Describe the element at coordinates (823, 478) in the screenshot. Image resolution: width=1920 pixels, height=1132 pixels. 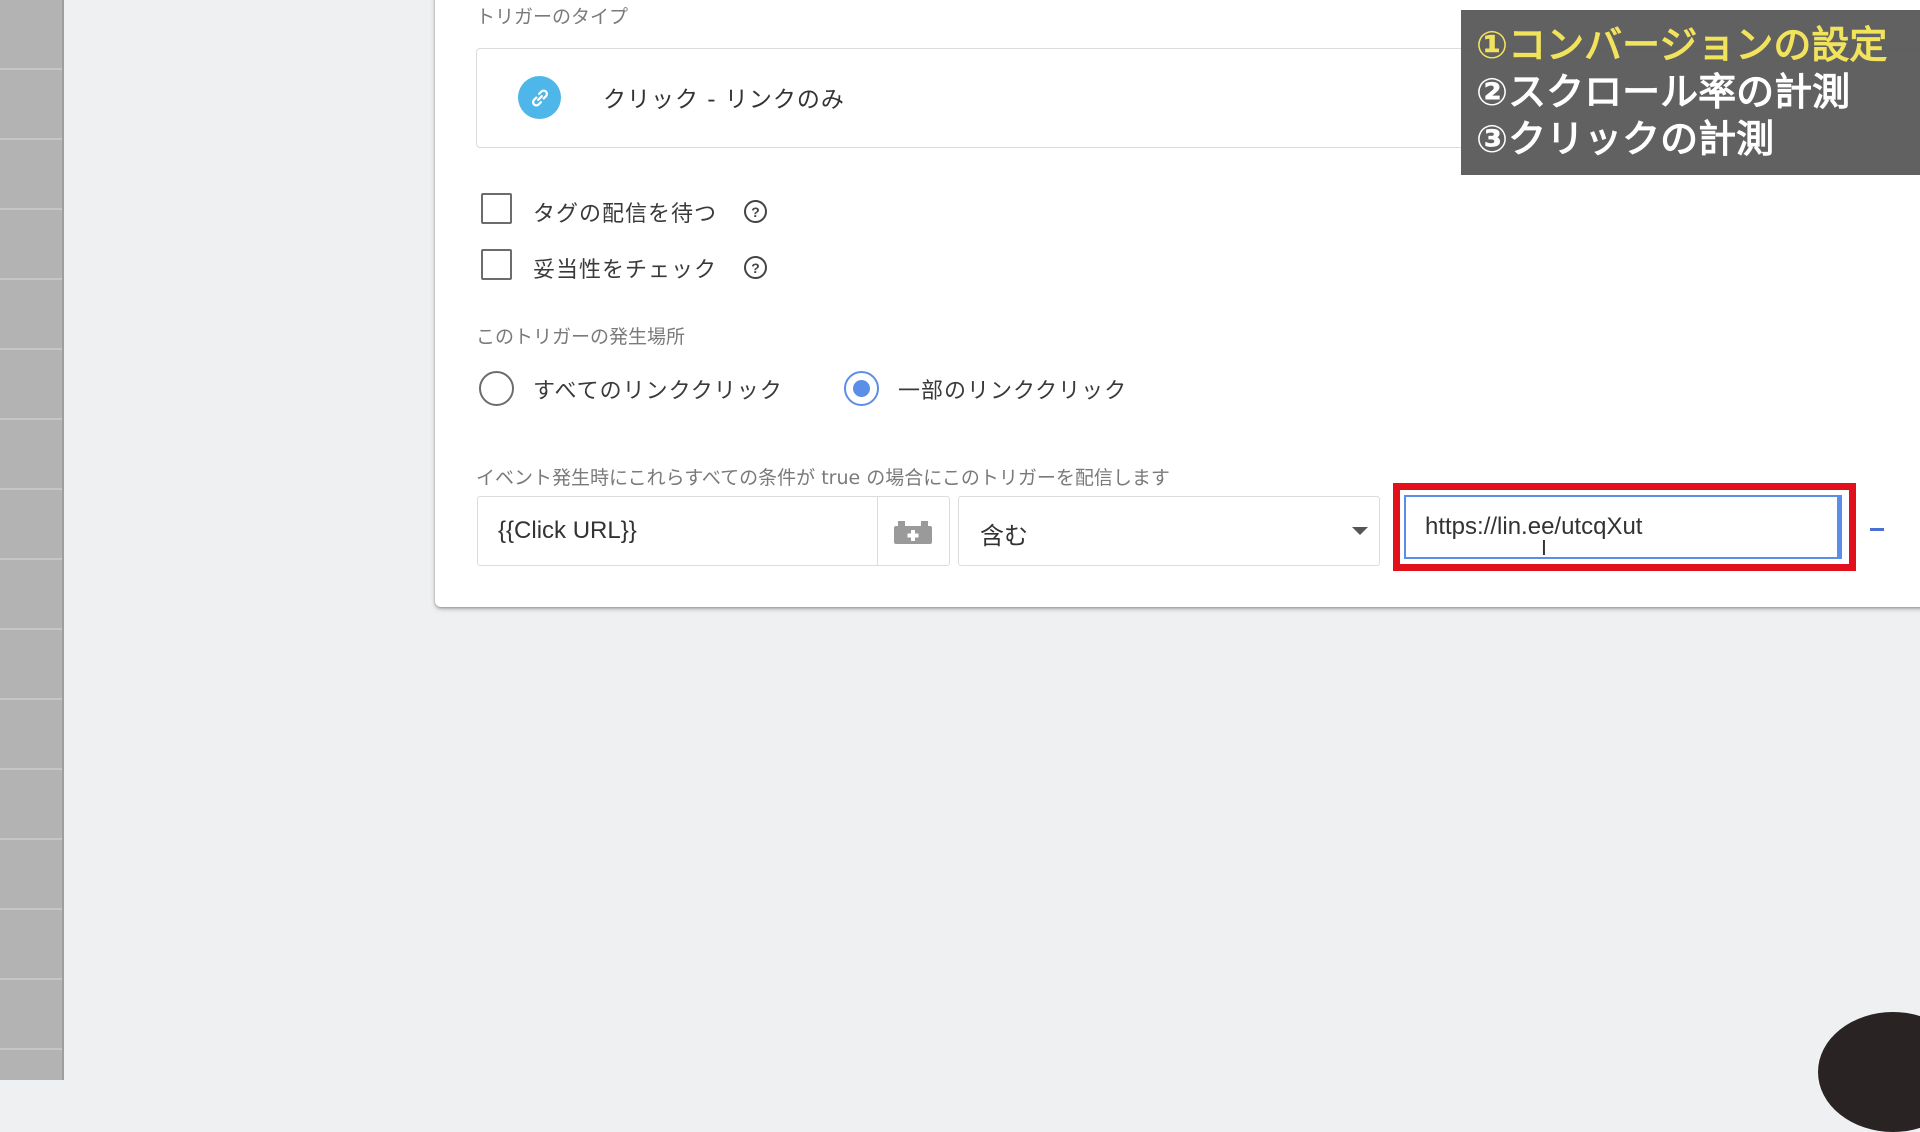
I see `condition-section-label: イベント発生時にこれらすべての条件が true の場合にこのトリガーを配信します` at that location.